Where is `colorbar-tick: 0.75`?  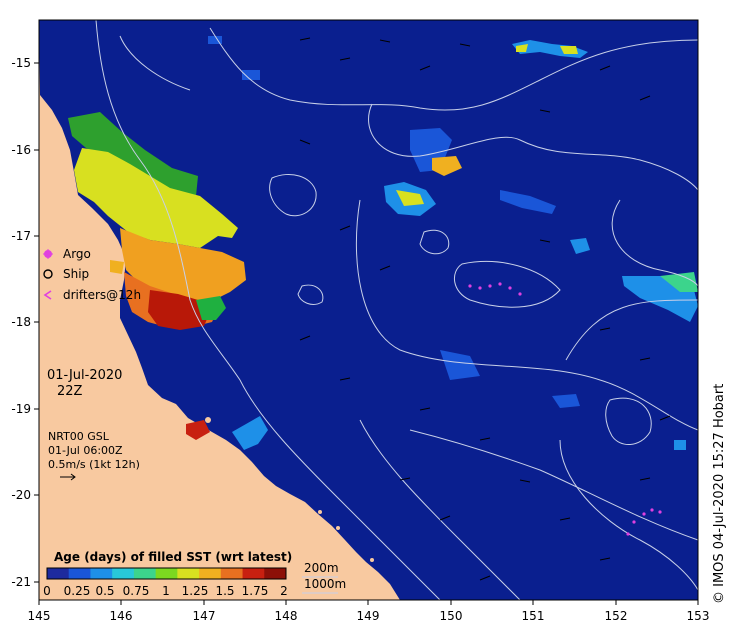
colorbar-tick: 0.75 is located at coordinates (136, 591).